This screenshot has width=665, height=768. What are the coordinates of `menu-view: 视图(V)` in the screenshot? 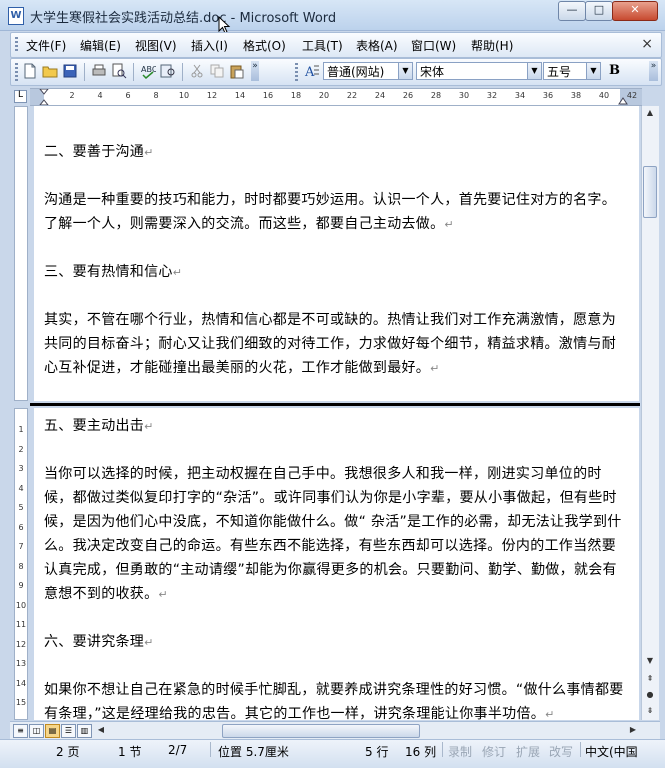 It's located at (156, 45).